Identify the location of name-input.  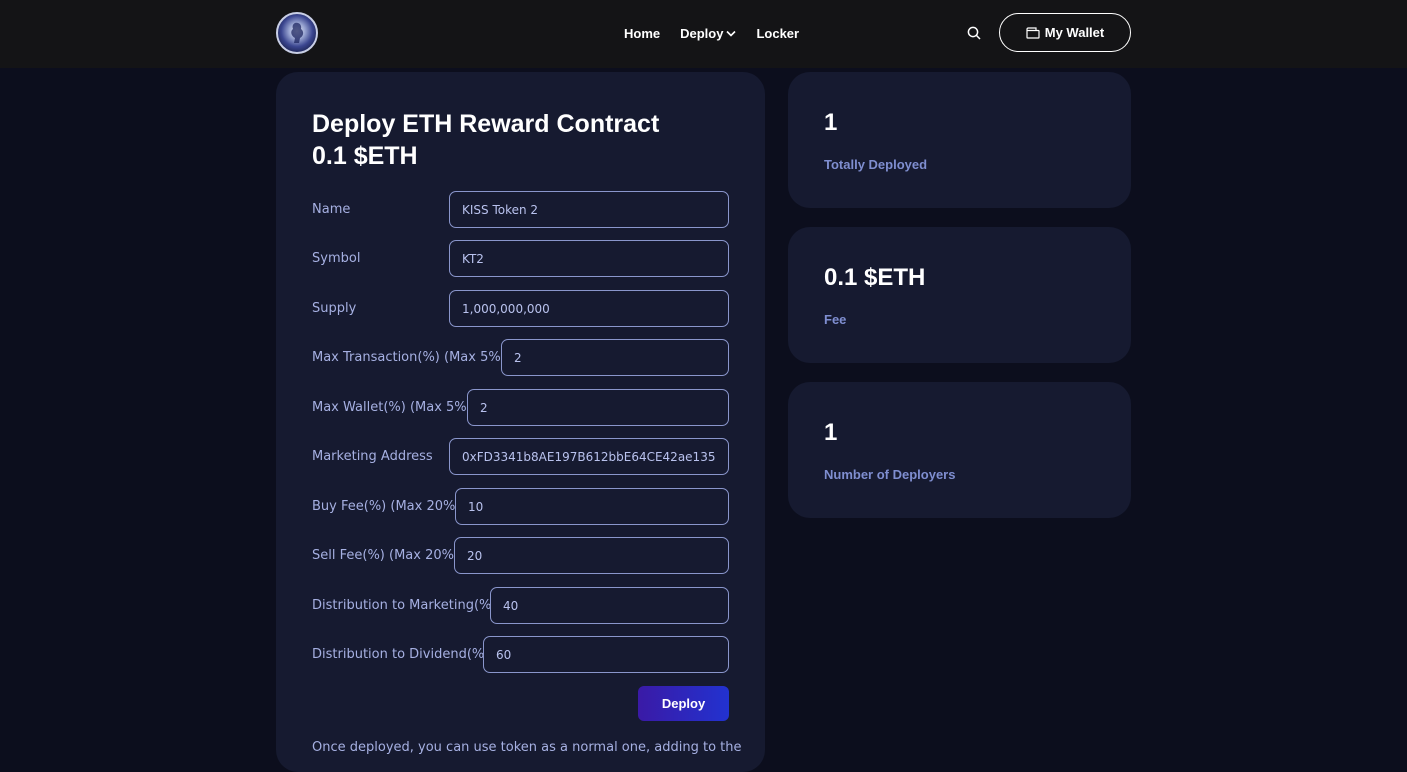
(589, 209).